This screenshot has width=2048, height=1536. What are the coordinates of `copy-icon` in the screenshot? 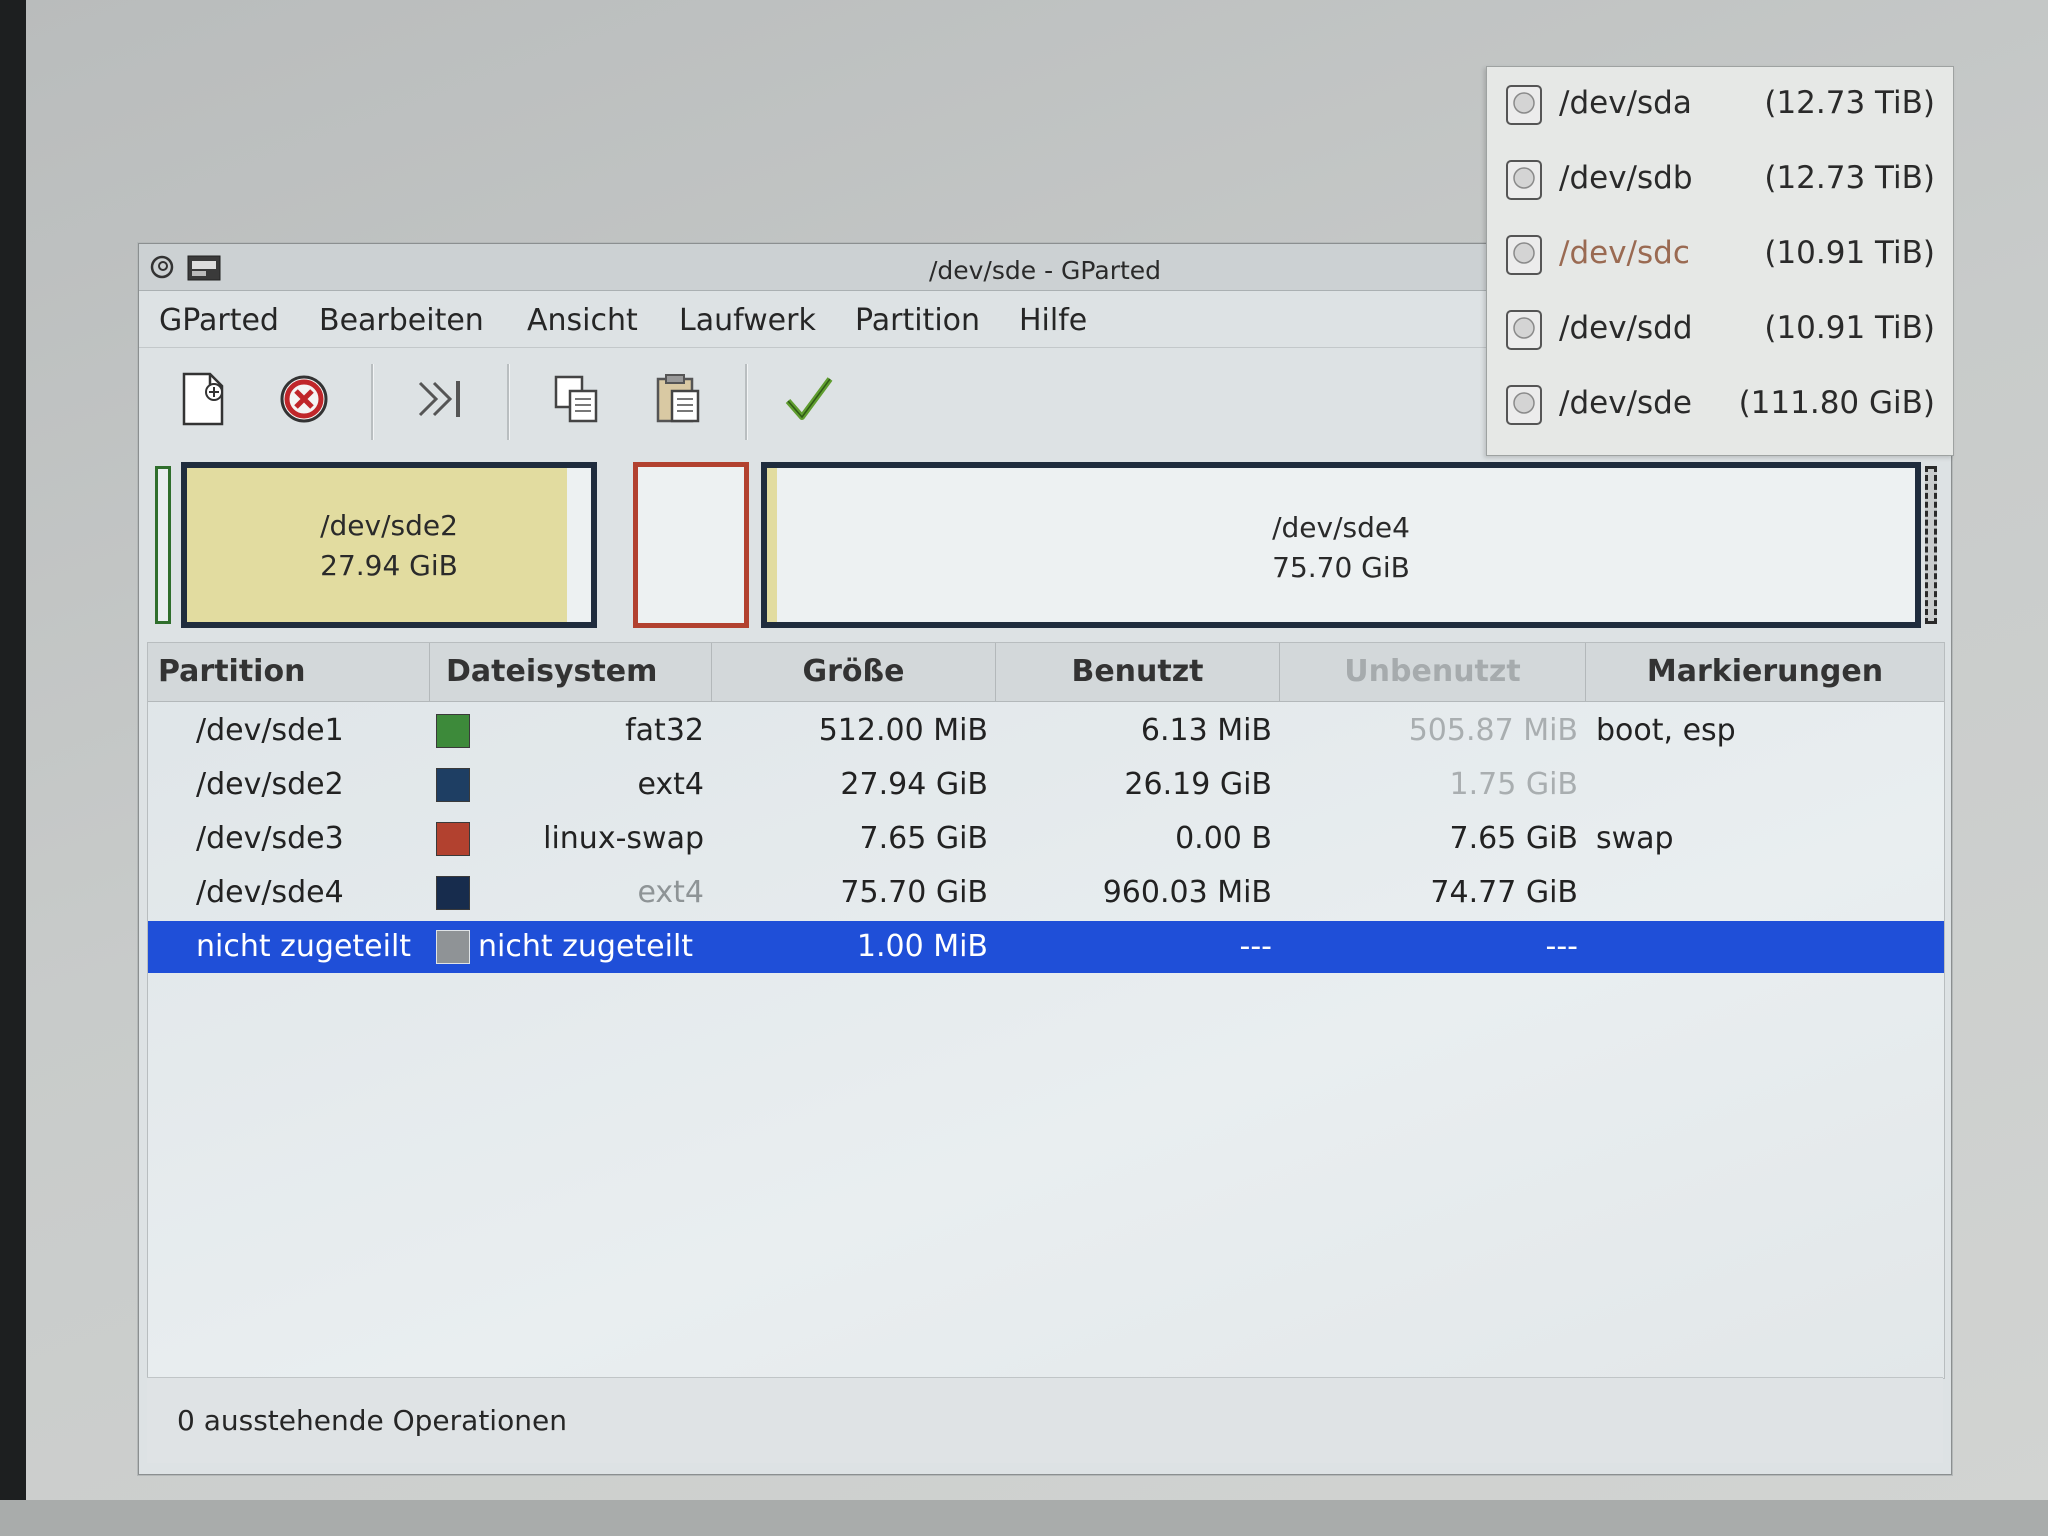 It's located at (576, 399).